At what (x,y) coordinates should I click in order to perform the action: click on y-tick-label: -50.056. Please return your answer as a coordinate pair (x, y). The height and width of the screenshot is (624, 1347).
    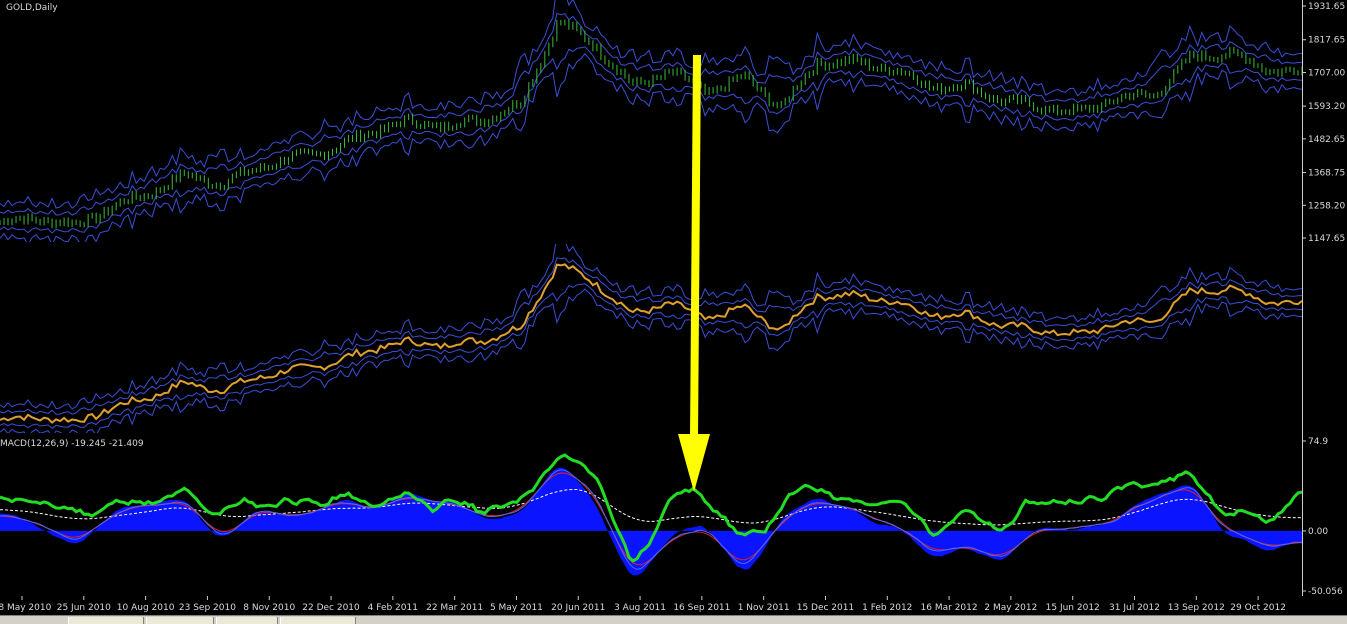
    Looking at the image, I should click on (1325, 592).